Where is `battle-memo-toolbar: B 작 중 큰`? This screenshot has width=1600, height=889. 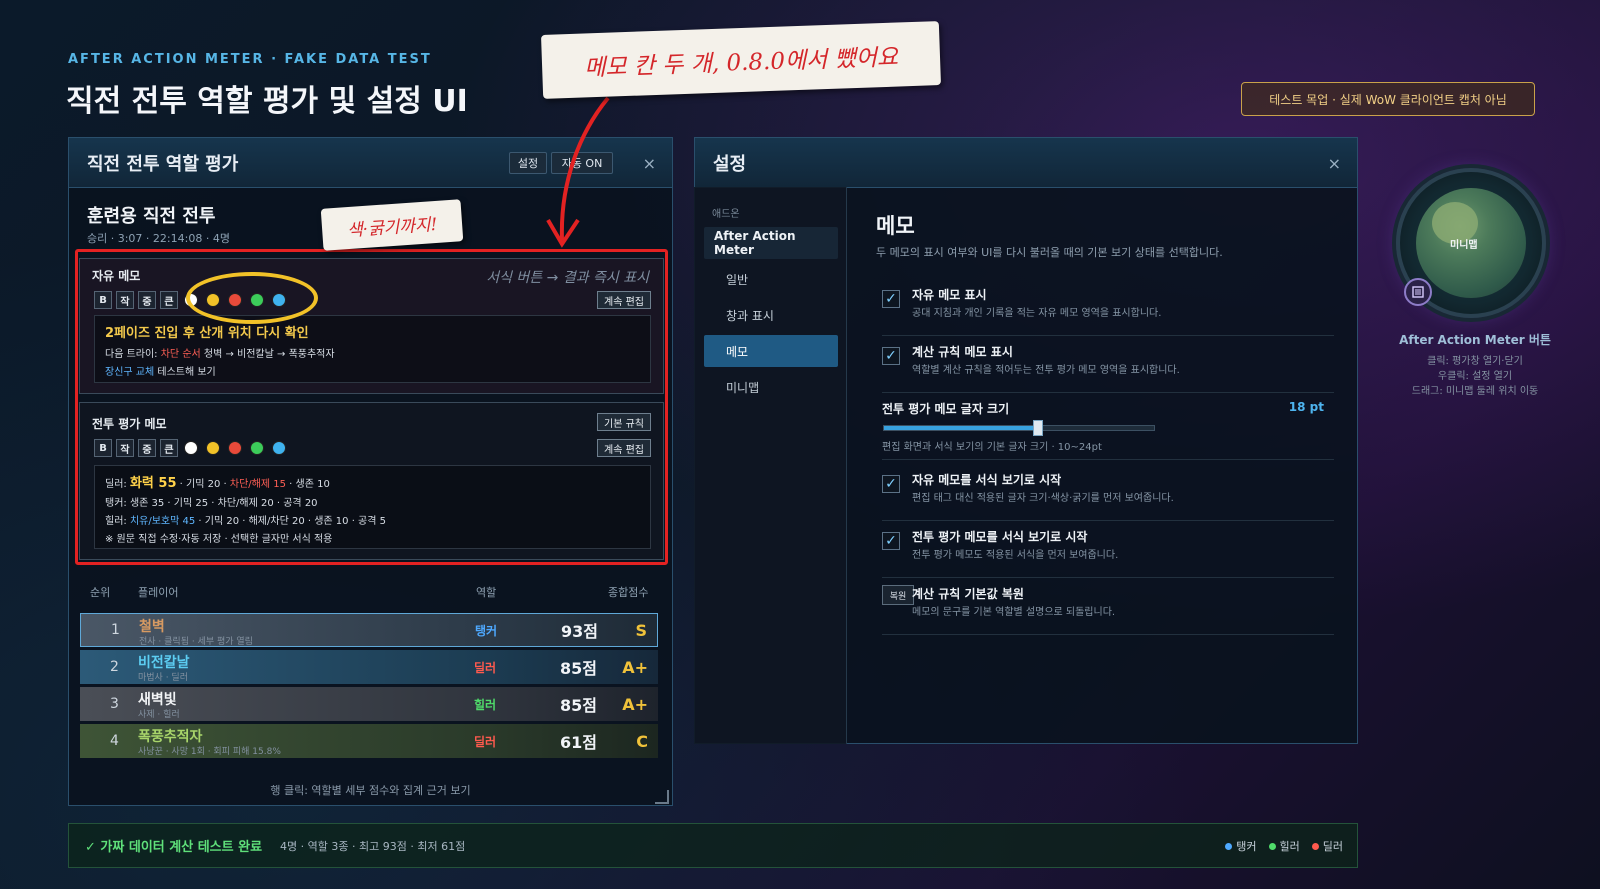 battle-memo-toolbar: B 작 중 큰 is located at coordinates (191, 448).